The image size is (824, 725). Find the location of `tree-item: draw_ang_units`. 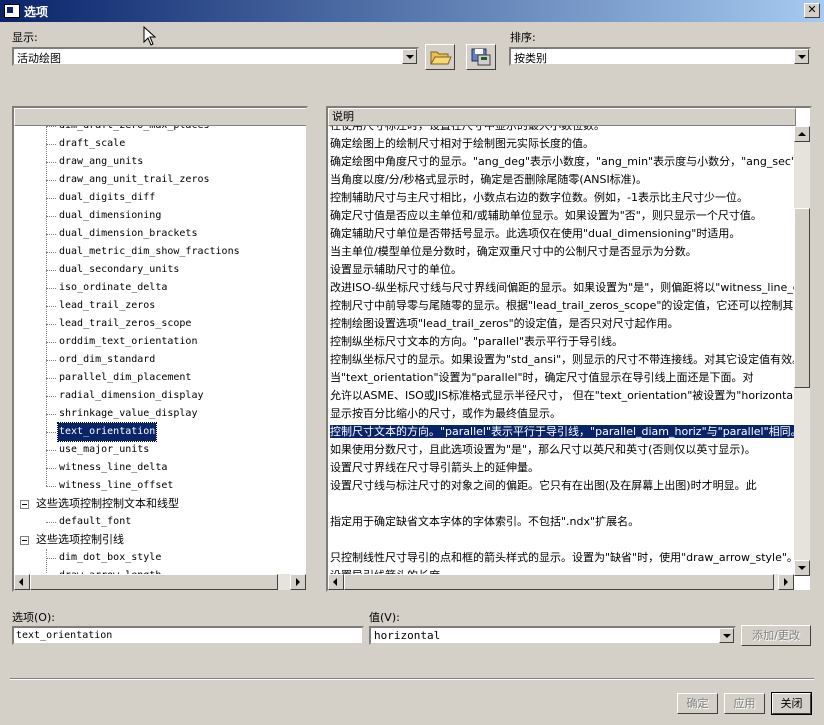

tree-item: draw_ang_units is located at coordinates (160, 162).